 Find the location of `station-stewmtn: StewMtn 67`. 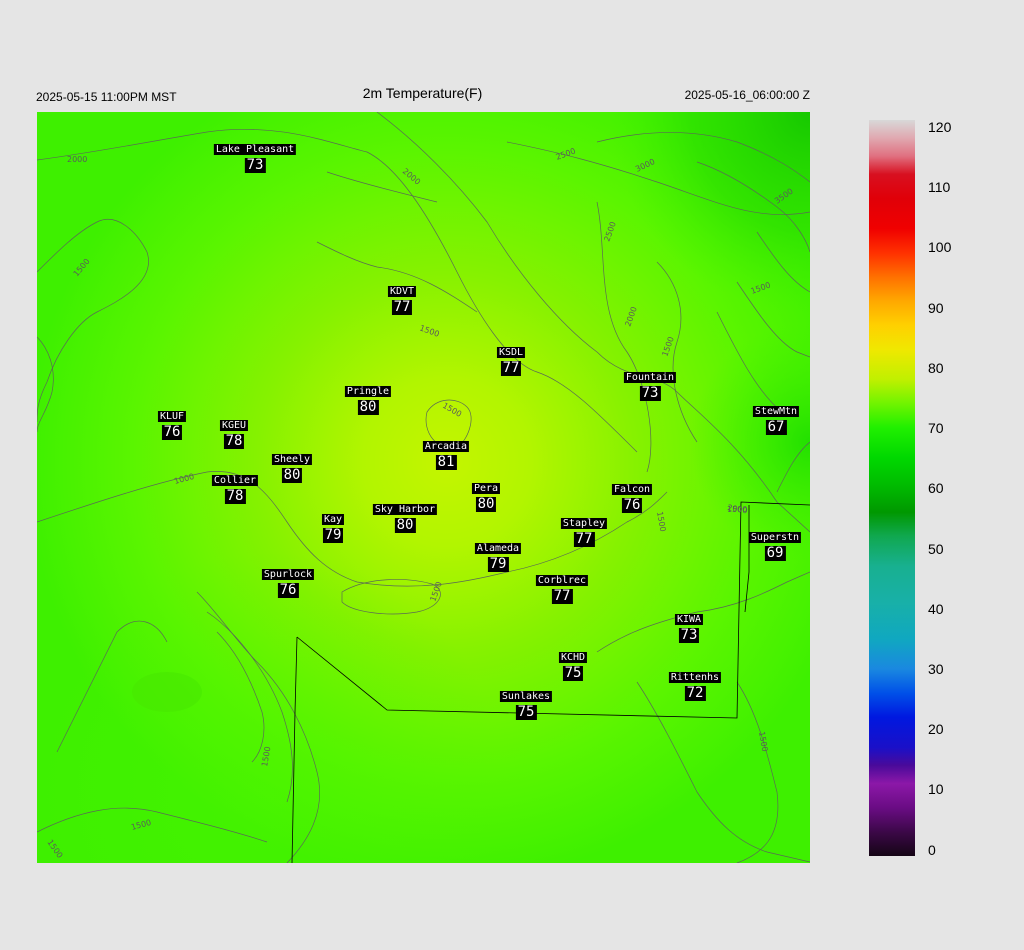

station-stewmtn: StewMtn 67 is located at coordinates (776, 418).